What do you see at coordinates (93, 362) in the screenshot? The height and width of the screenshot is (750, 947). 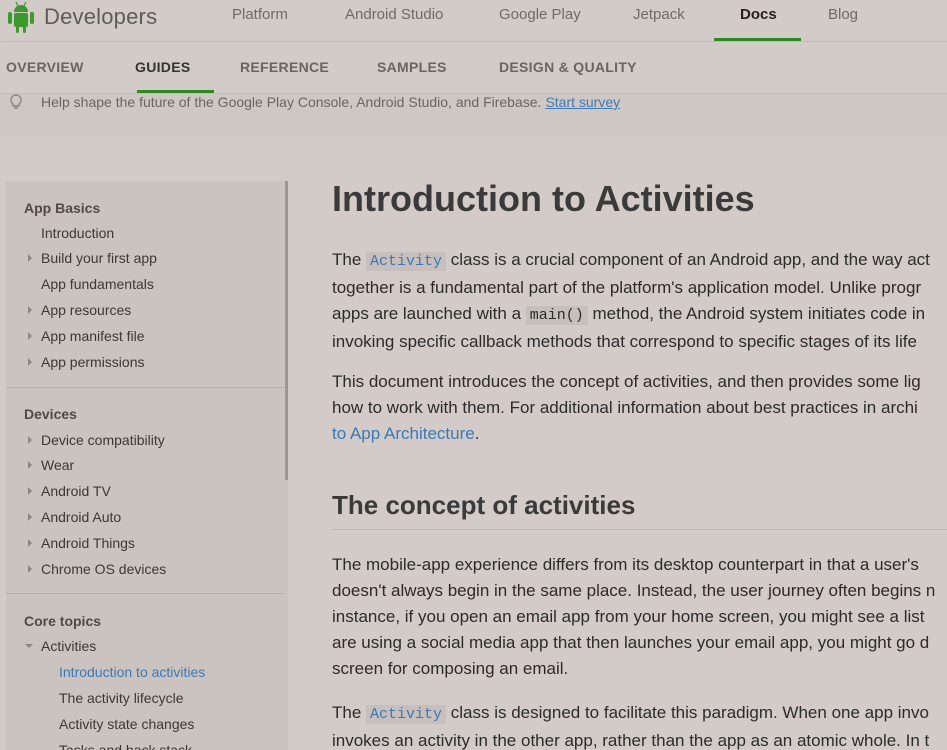 I see `sidebar-item-app-permissions: App permissions` at bounding box center [93, 362].